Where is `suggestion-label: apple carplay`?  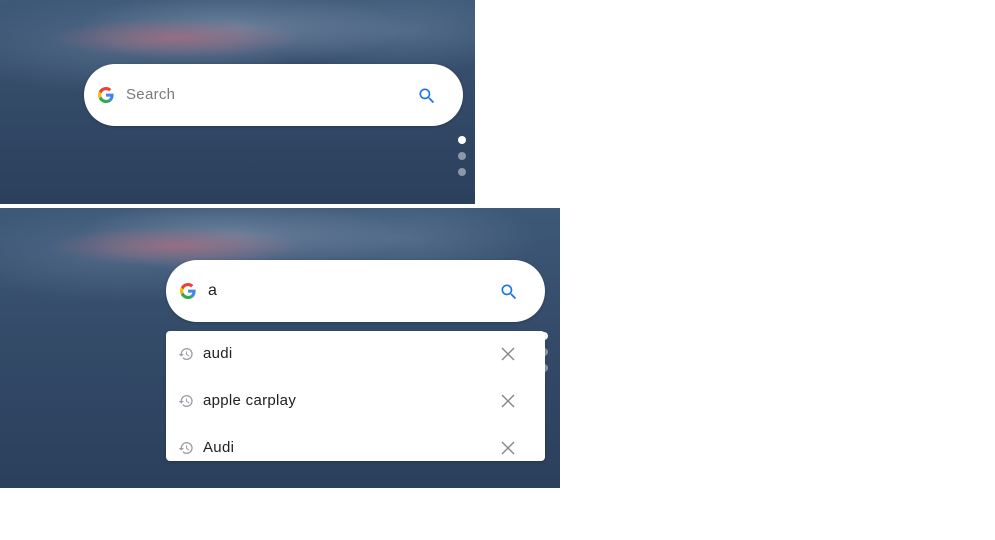 suggestion-label: apple carplay is located at coordinates (250, 400).